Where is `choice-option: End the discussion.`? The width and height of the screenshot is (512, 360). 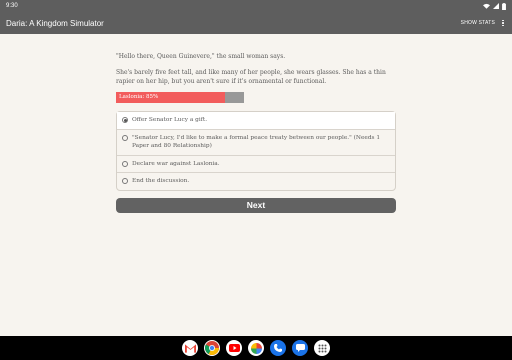
choice-option: End the discussion. is located at coordinates (256, 181).